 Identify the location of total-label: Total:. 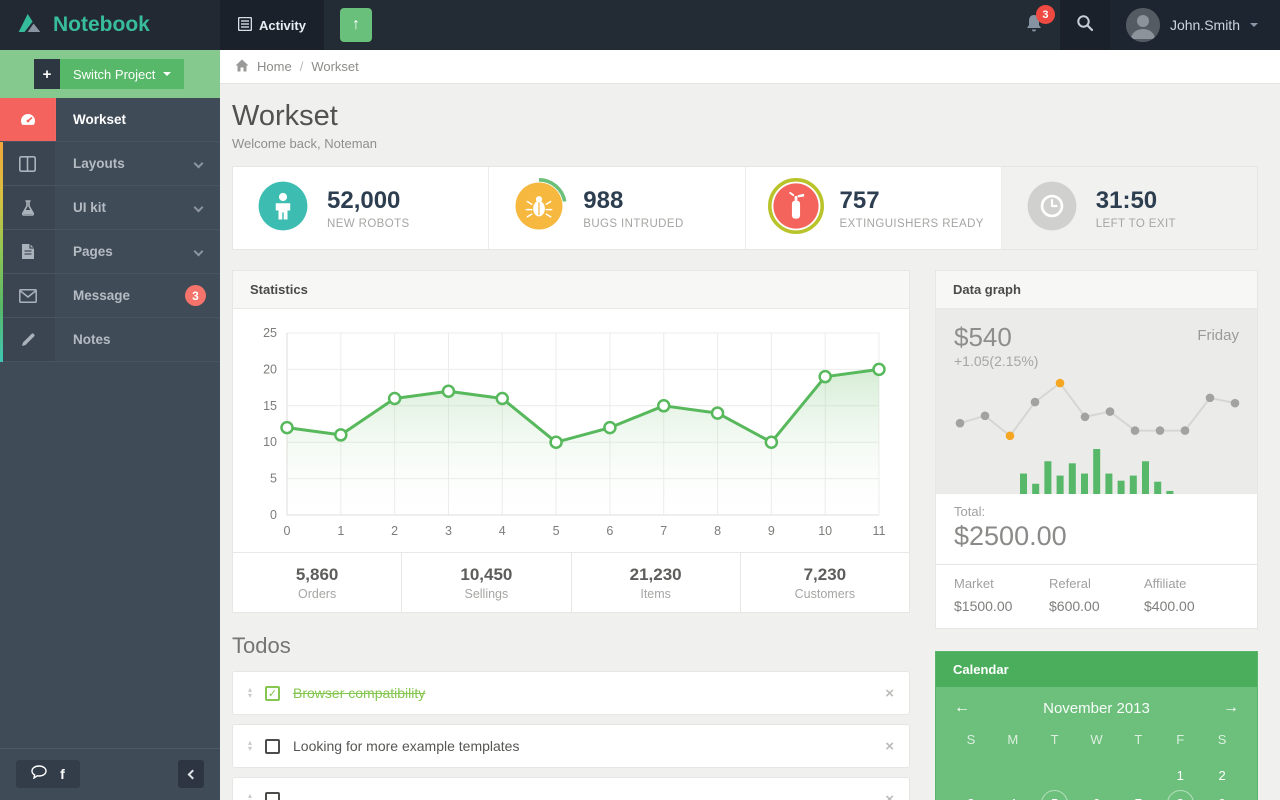
(970, 511).